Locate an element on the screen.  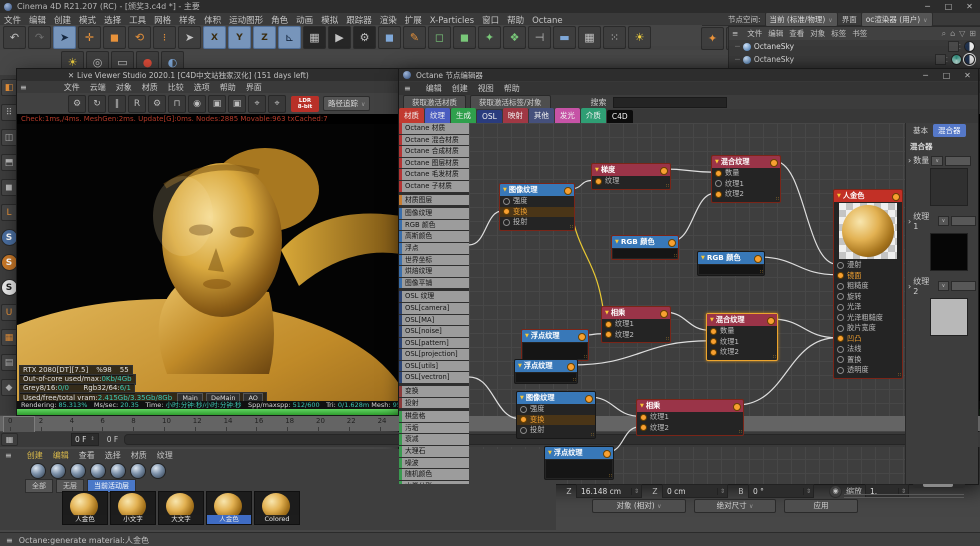
hamburger-icon: ≡ is located at coordinates (8, 455).